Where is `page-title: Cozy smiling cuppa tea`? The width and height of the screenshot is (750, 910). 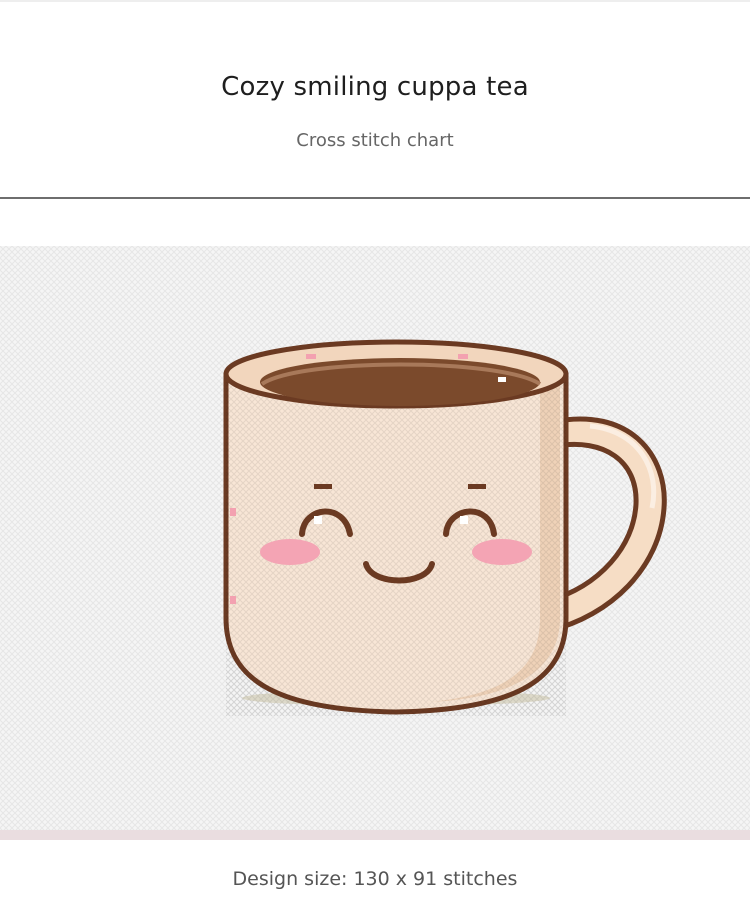 page-title: Cozy smiling cuppa tea is located at coordinates (375, 87).